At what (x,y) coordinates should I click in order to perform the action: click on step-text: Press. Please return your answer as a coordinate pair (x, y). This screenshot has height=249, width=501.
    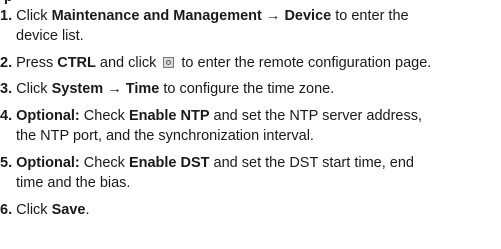
    Looking at the image, I should click on (37, 63).